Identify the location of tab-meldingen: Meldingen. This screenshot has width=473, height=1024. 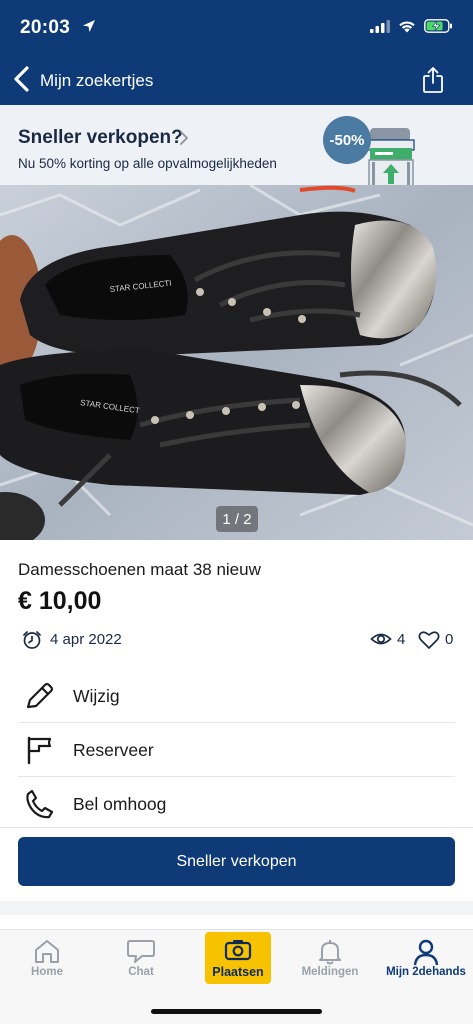
(330, 960).